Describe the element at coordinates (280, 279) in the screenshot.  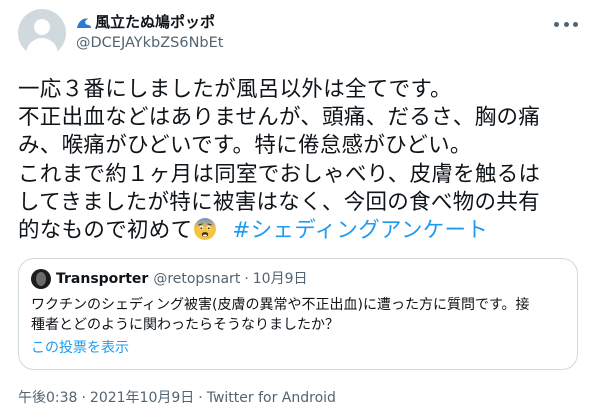
I see `quoted-date: 10月9日` at that location.